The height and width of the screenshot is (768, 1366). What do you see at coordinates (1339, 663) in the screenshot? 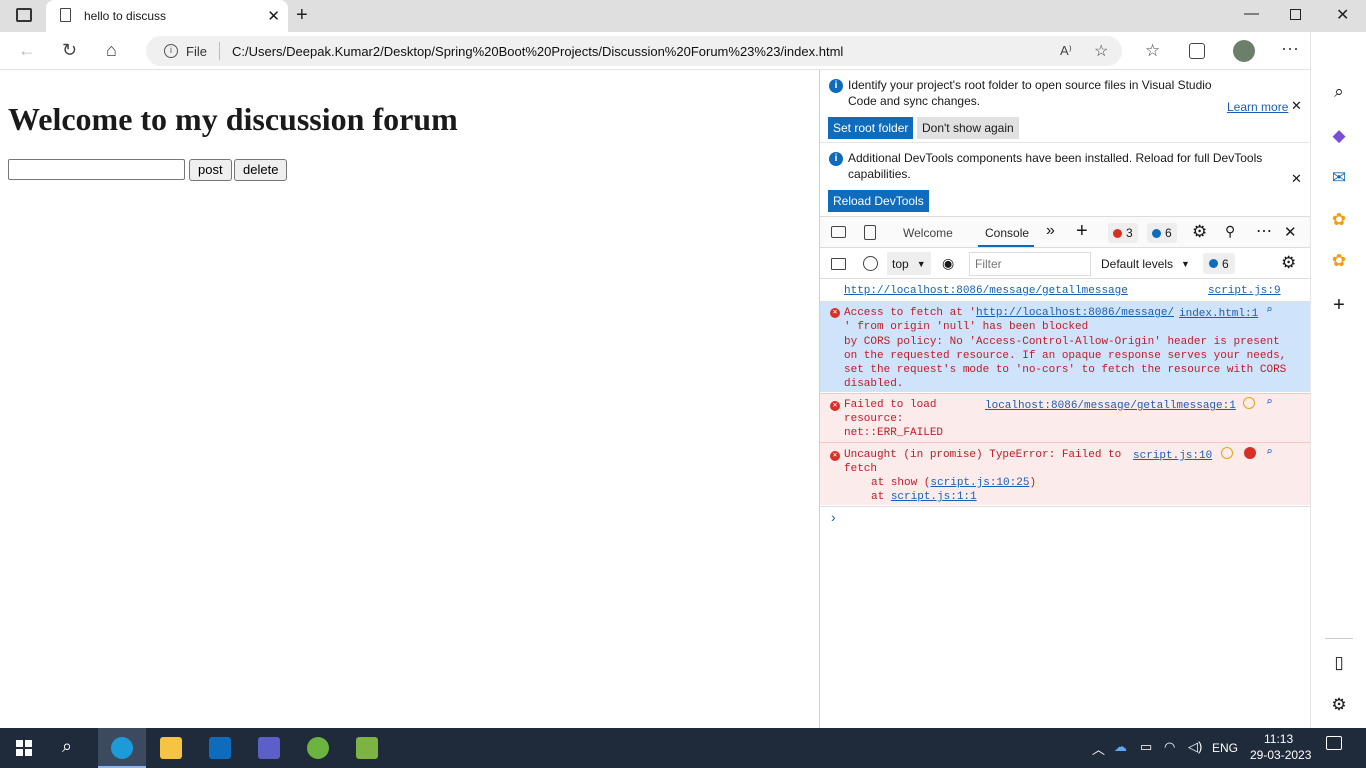
I see `split-screen-icon: ▯` at bounding box center [1339, 663].